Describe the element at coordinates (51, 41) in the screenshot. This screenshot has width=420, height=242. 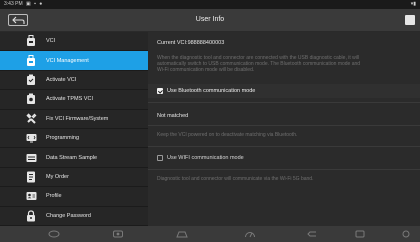
I see `sidebar-item-label: VCI` at that location.